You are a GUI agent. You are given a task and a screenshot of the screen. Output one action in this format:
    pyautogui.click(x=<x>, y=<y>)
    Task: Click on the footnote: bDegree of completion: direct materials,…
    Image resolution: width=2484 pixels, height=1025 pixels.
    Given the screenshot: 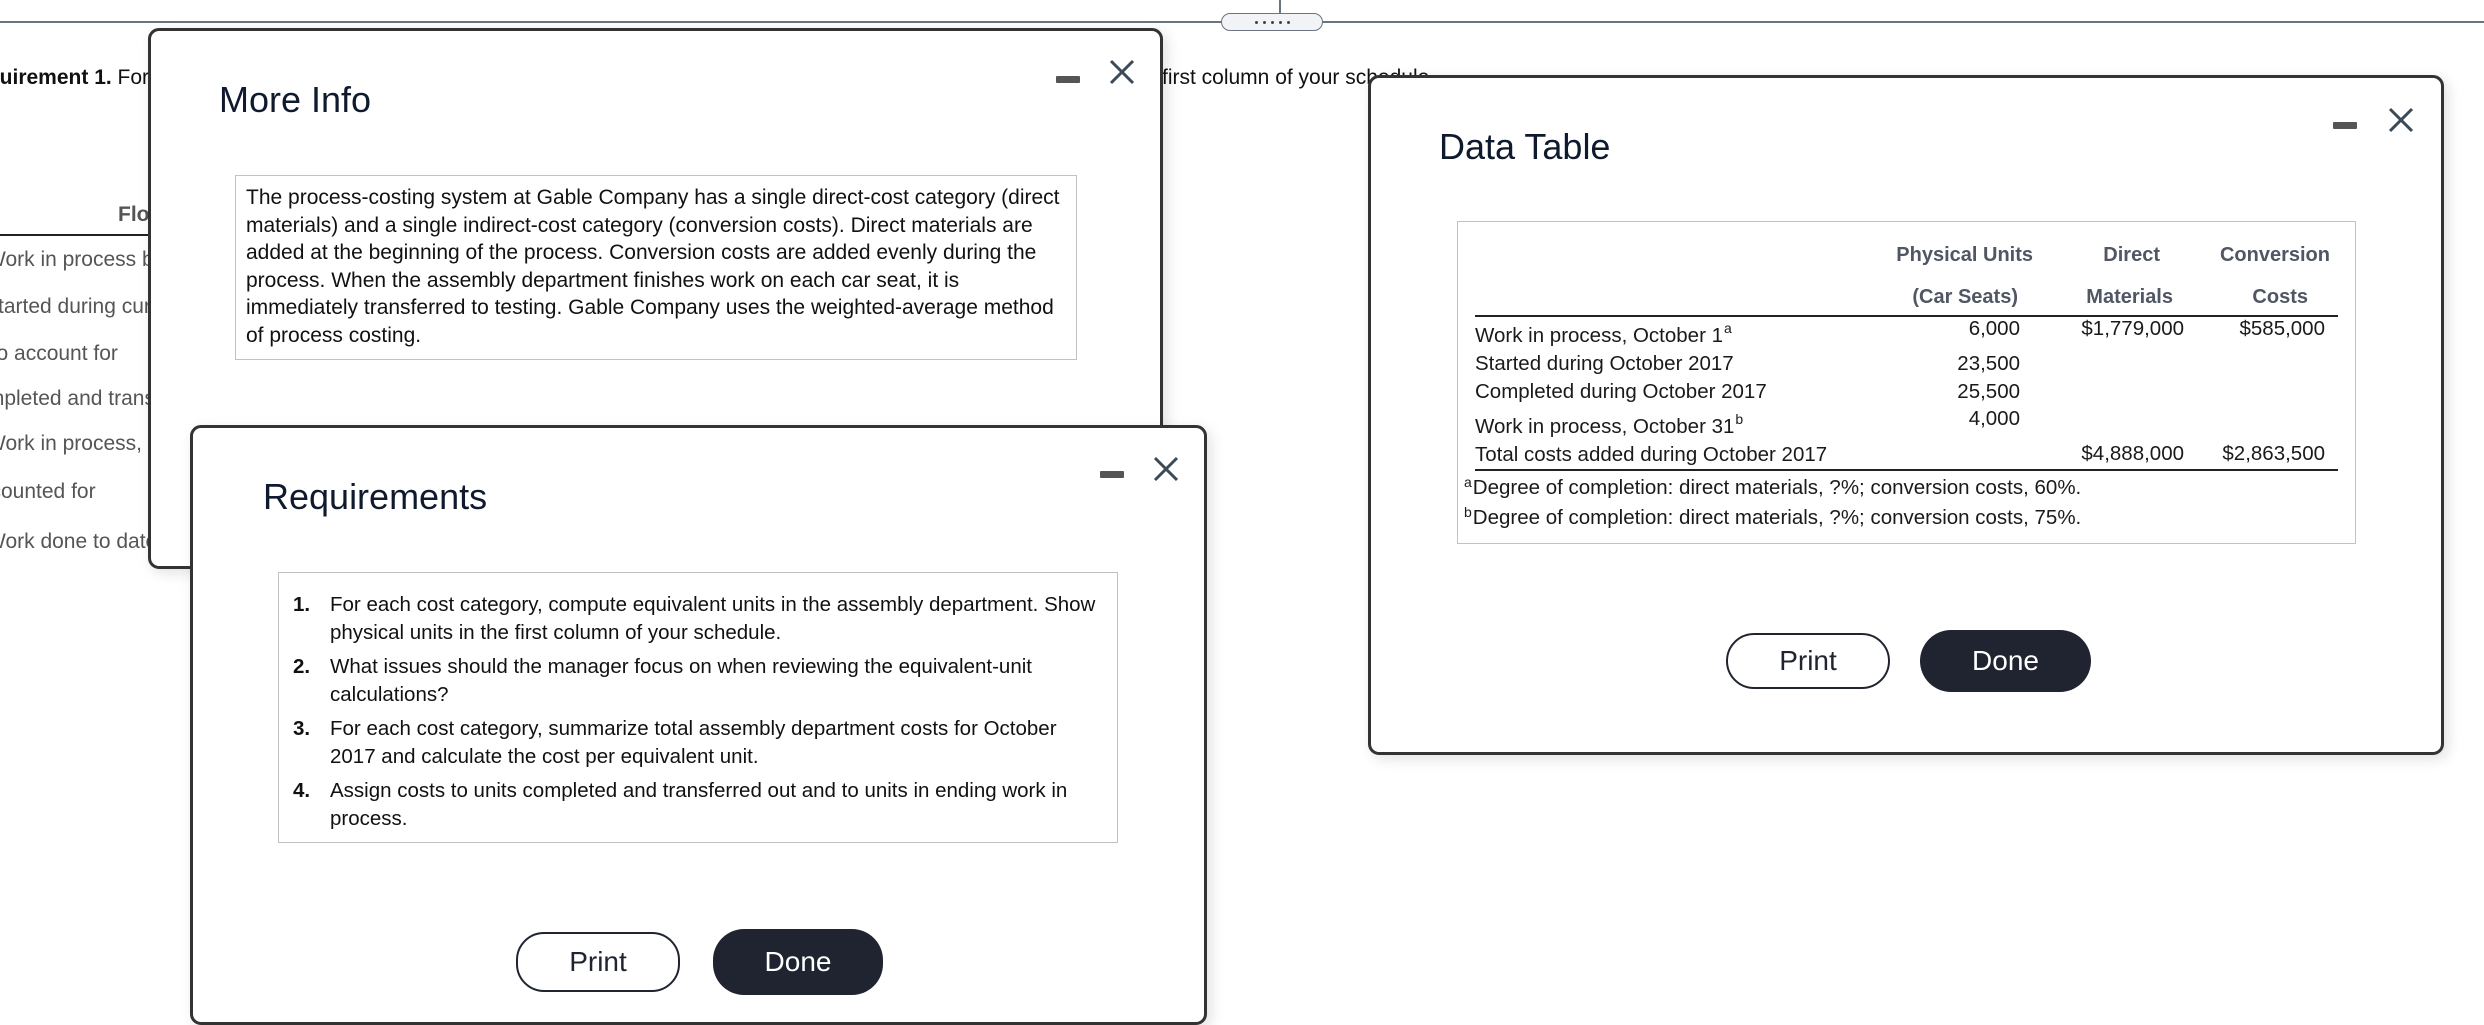 What is the action you would take?
    pyautogui.click(x=1773, y=516)
    